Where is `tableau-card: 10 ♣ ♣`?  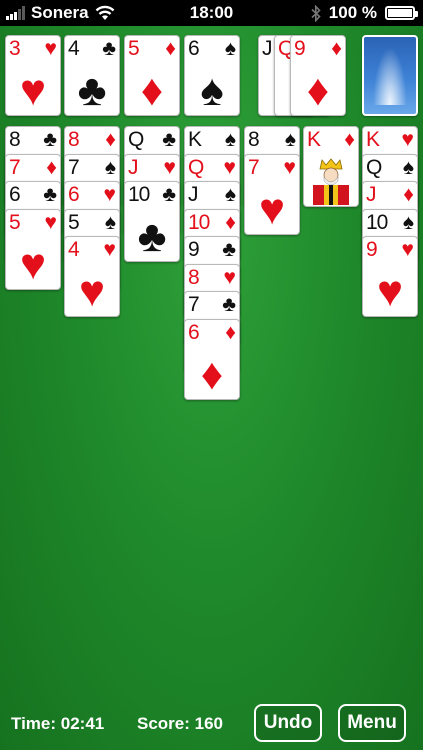
tableau-card: 10 ♣ ♣ is located at coordinates (152, 221).